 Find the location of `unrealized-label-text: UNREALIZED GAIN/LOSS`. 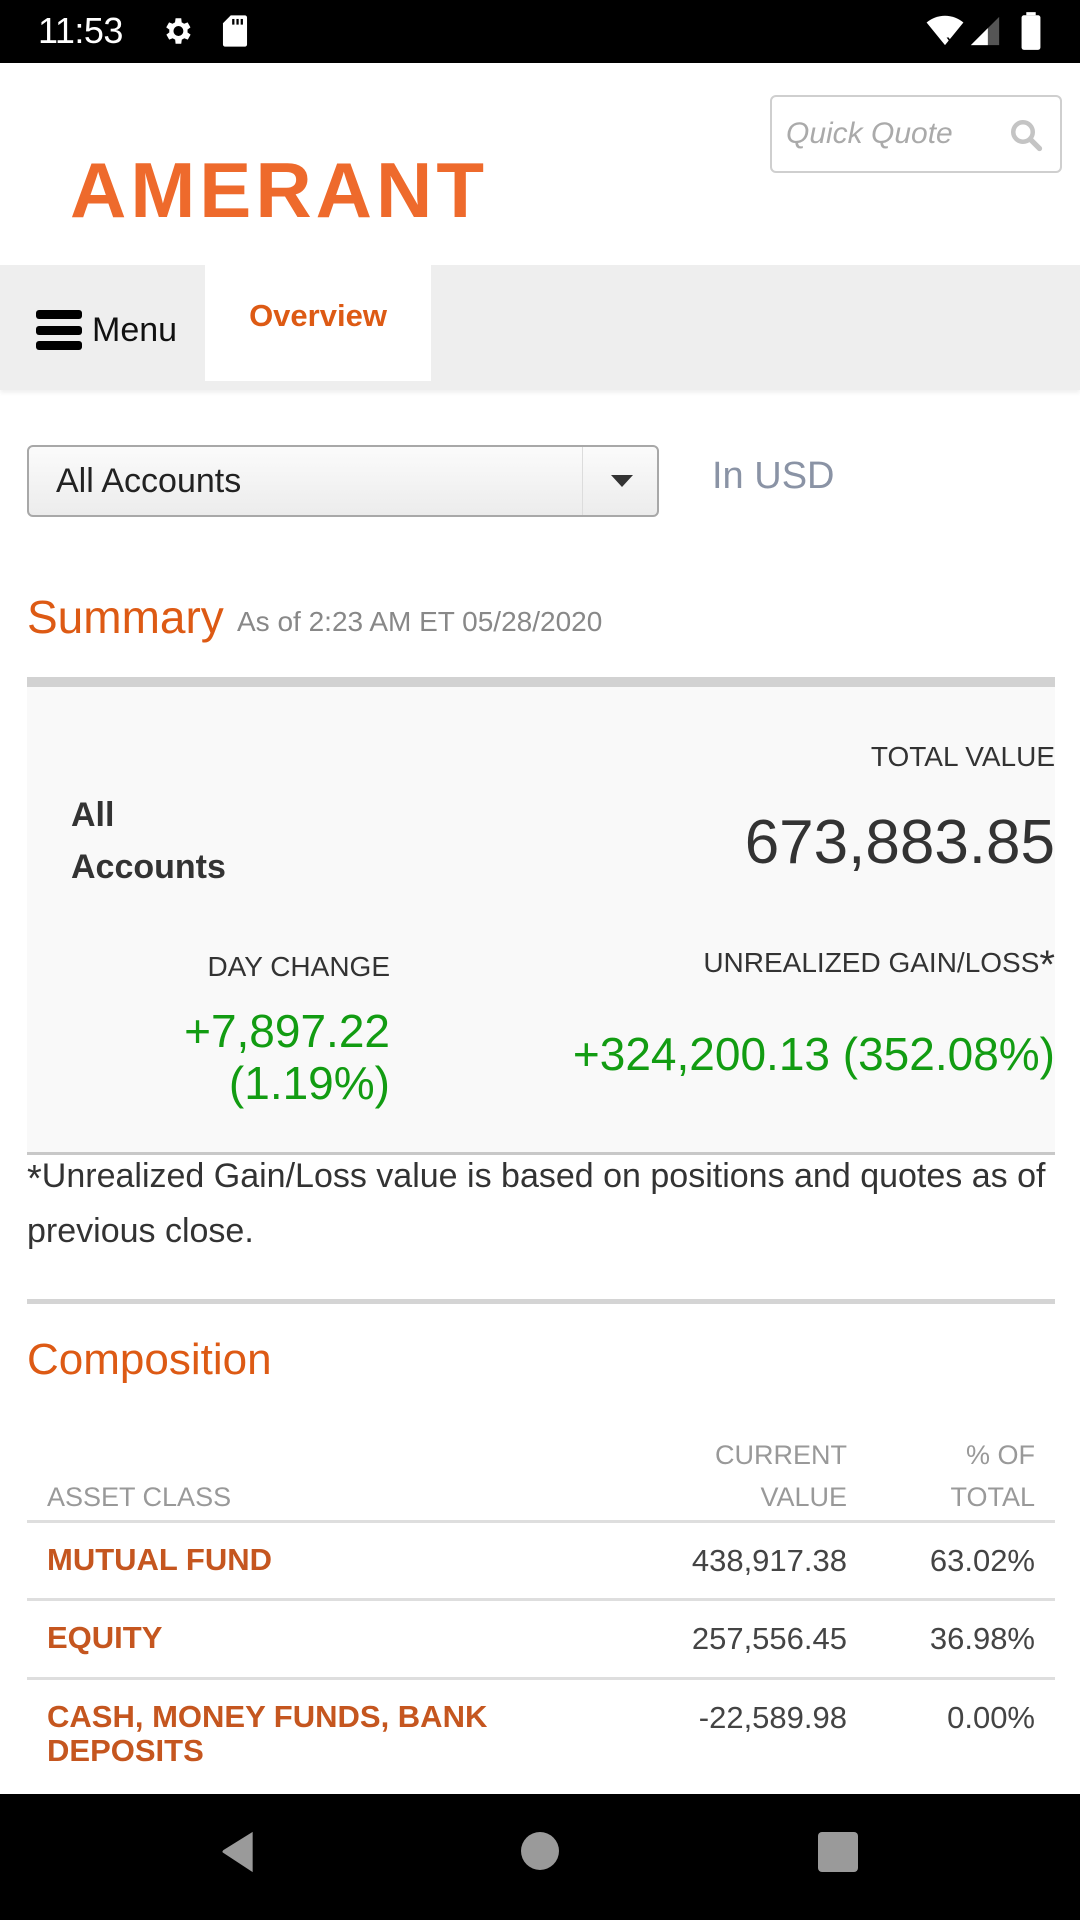

unrealized-label-text: UNREALIZED GAIN/LOSS is located at coordinates (871, 962).